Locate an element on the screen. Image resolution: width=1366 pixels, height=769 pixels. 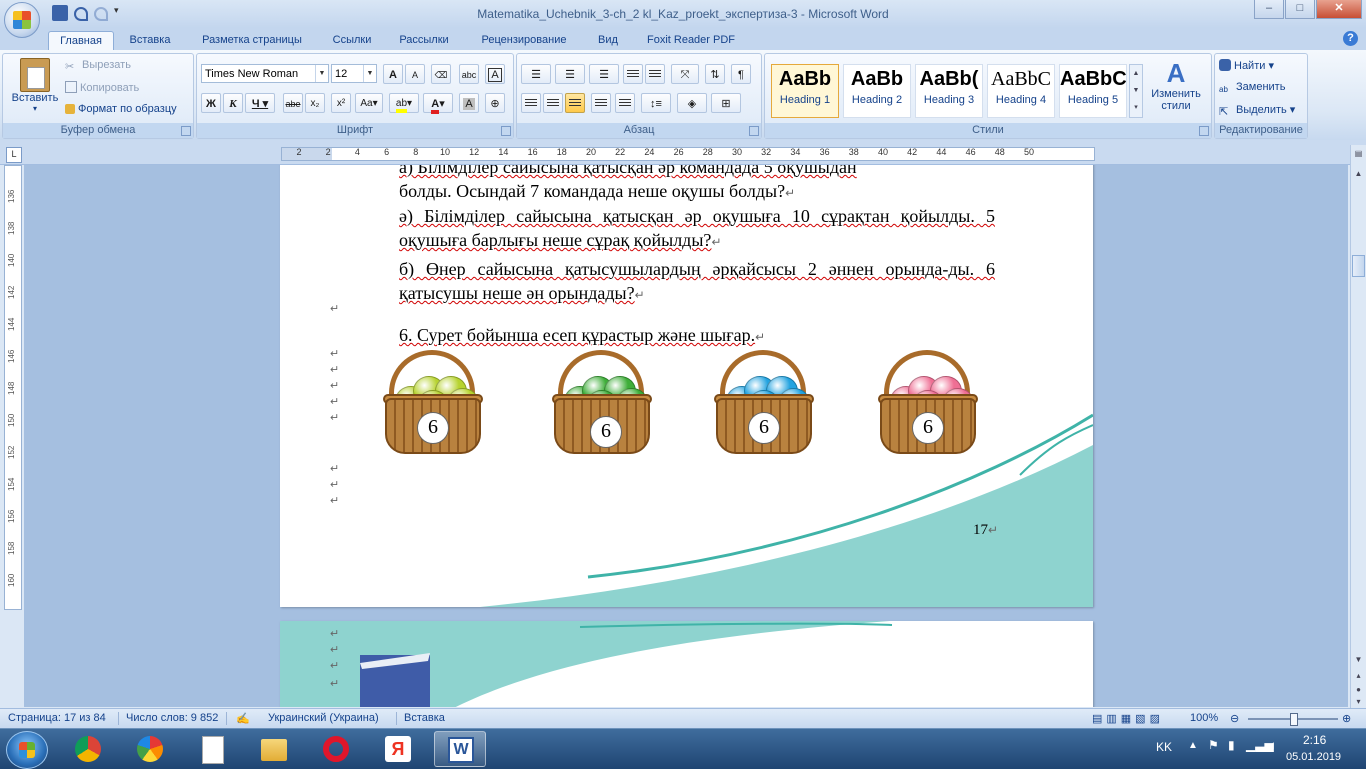
next-page-icon: ▾ is located at coordinates (1358, 701).